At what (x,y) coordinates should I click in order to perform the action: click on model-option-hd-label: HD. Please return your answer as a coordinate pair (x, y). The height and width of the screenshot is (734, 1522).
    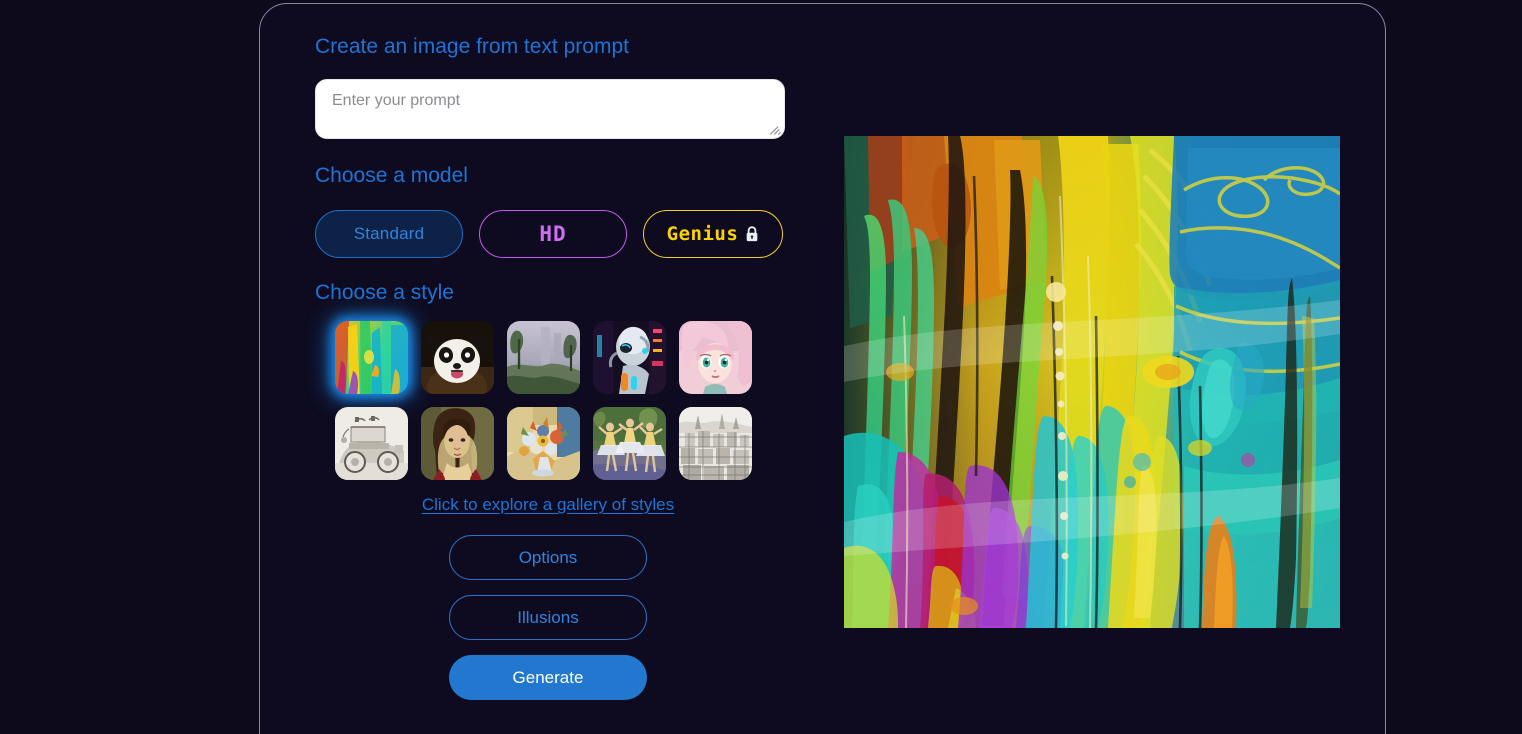
    Looking at the image, I should click on (553, 234).